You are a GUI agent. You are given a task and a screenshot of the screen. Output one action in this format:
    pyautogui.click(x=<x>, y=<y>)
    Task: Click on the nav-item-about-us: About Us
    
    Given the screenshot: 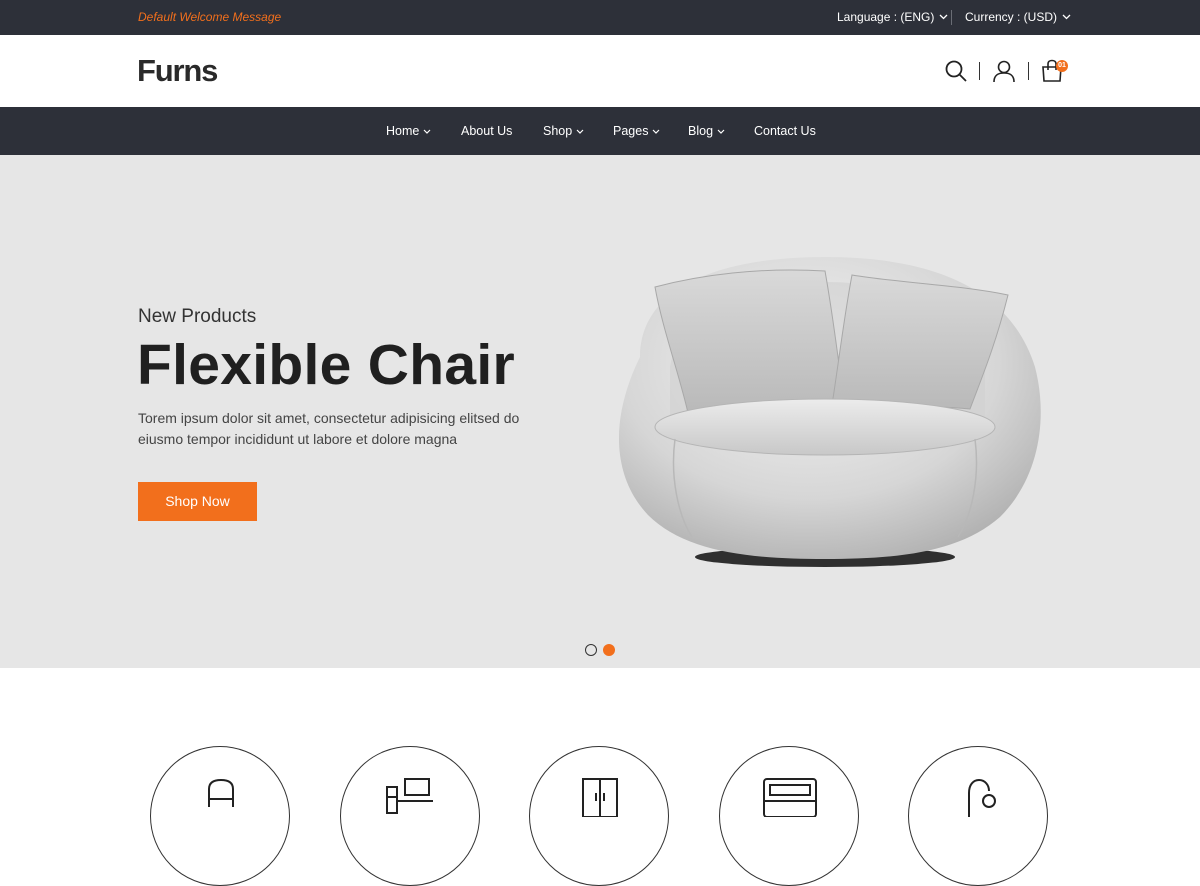 What is the action you would take?
    pyautogui.click(x=486, y=131)
    